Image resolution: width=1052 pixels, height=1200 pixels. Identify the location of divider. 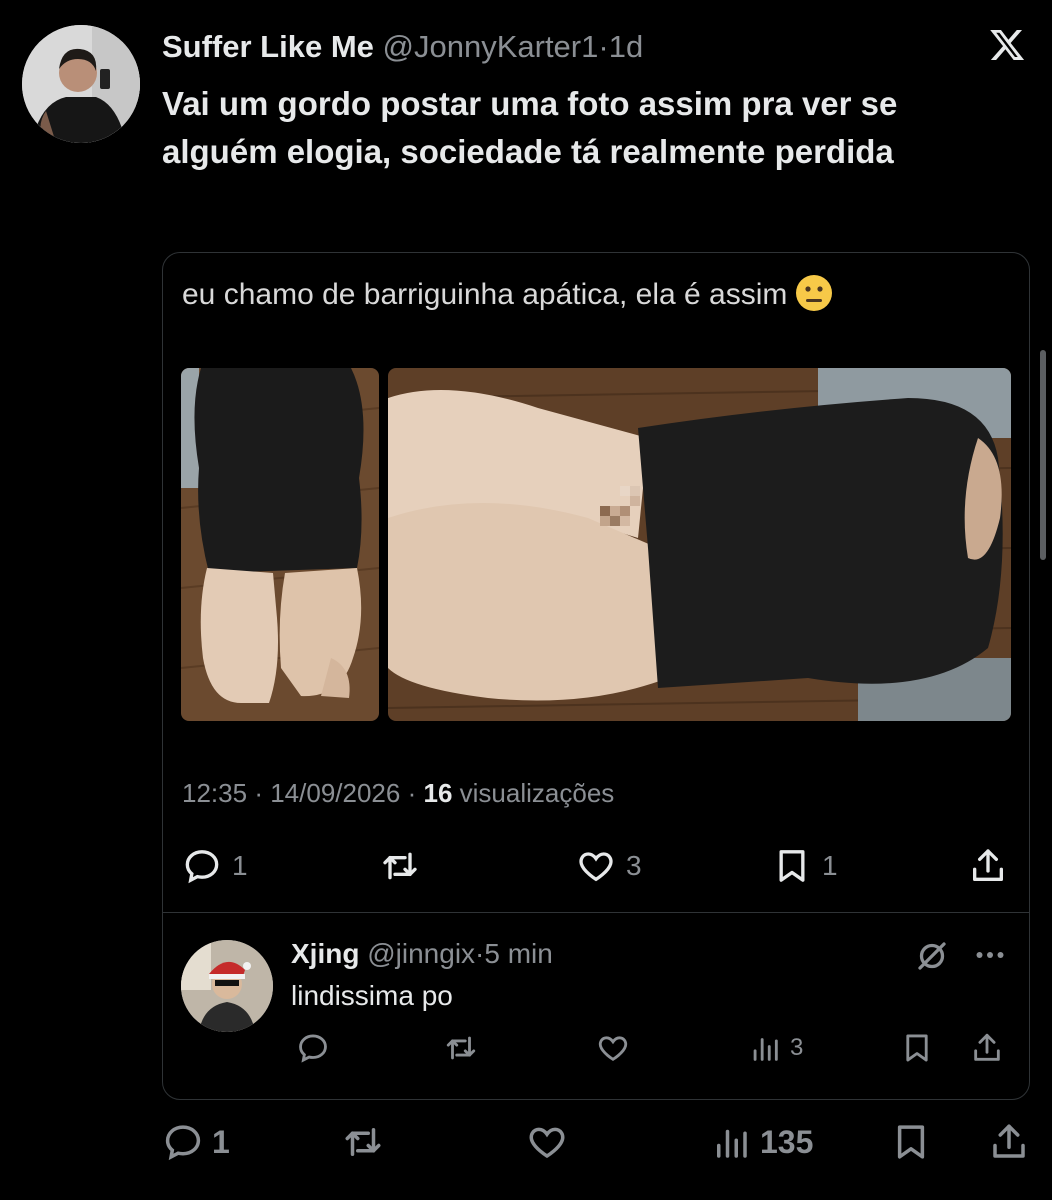
(596, 912).